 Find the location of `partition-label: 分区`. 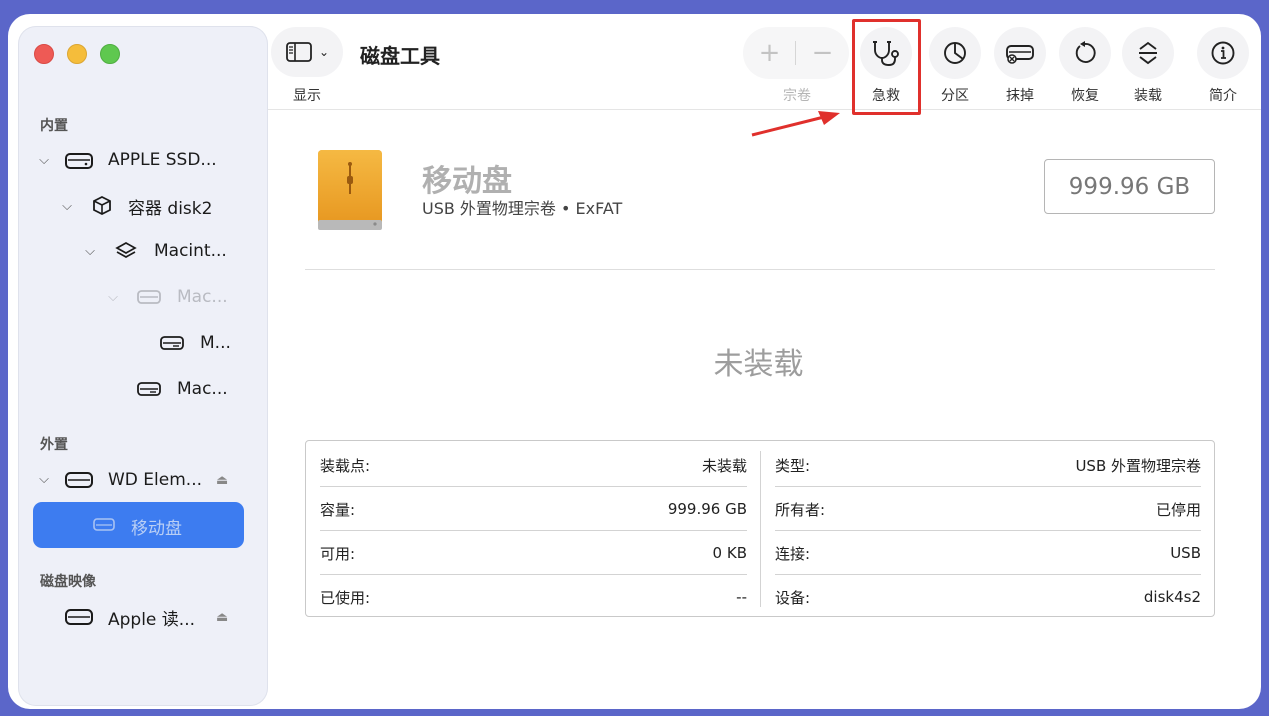

partition-label: 分区 is located at coordinates (955, 96).